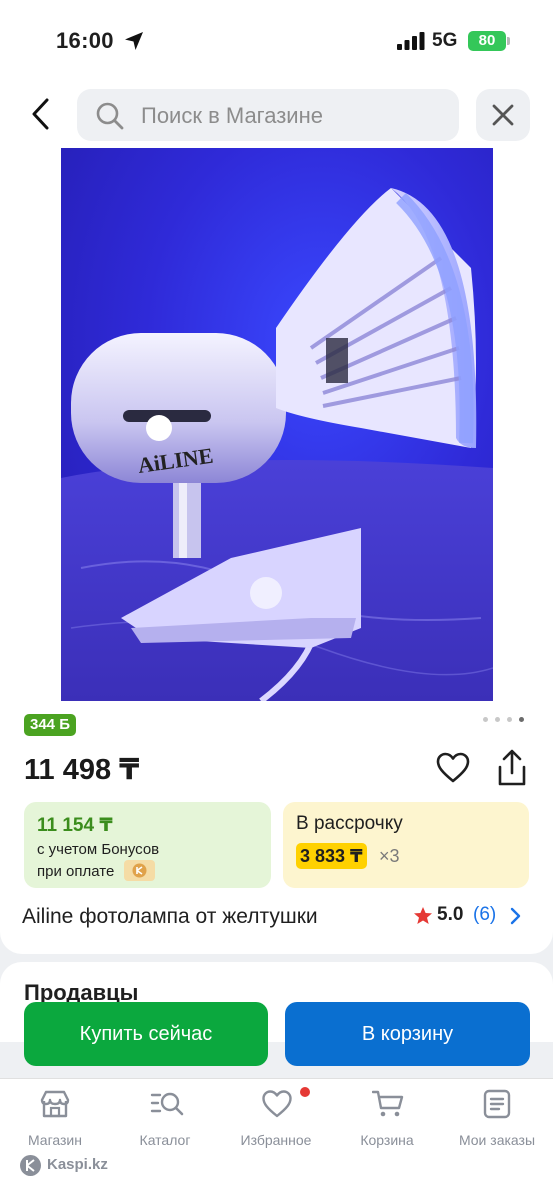 The image size is (553, 1200). Describe the element at coordinates (276, 1121) in the screenshot. I see `tab-favorites: Избранное` at that location.